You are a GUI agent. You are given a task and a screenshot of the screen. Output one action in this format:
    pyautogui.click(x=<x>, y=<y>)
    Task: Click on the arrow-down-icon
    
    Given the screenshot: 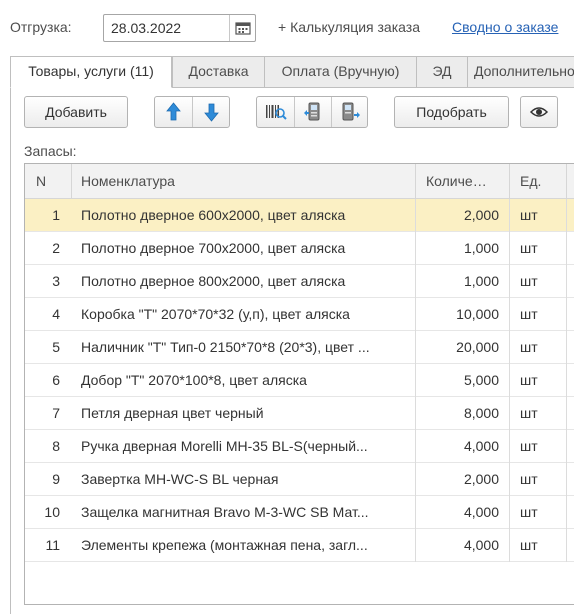 What is the action you would take?
    pyautogui.click(x=211, y=112)
    